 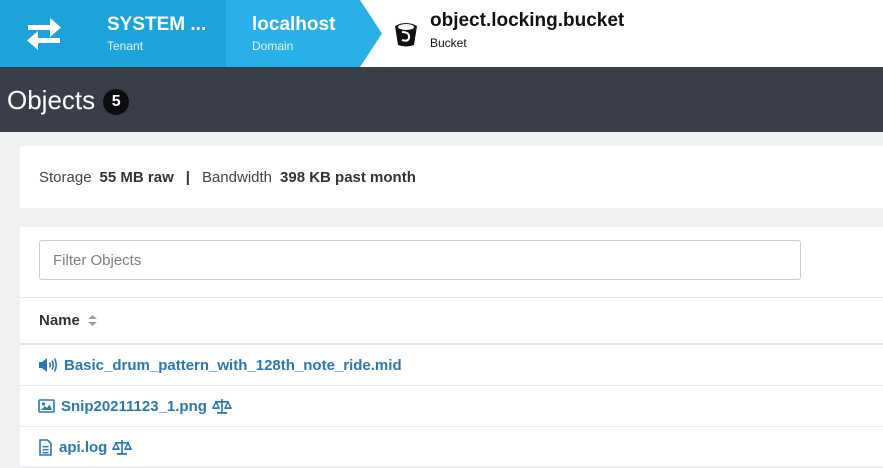 I want to click on bandwidth-value: 398 KB past month, so click(x=348, y=177).